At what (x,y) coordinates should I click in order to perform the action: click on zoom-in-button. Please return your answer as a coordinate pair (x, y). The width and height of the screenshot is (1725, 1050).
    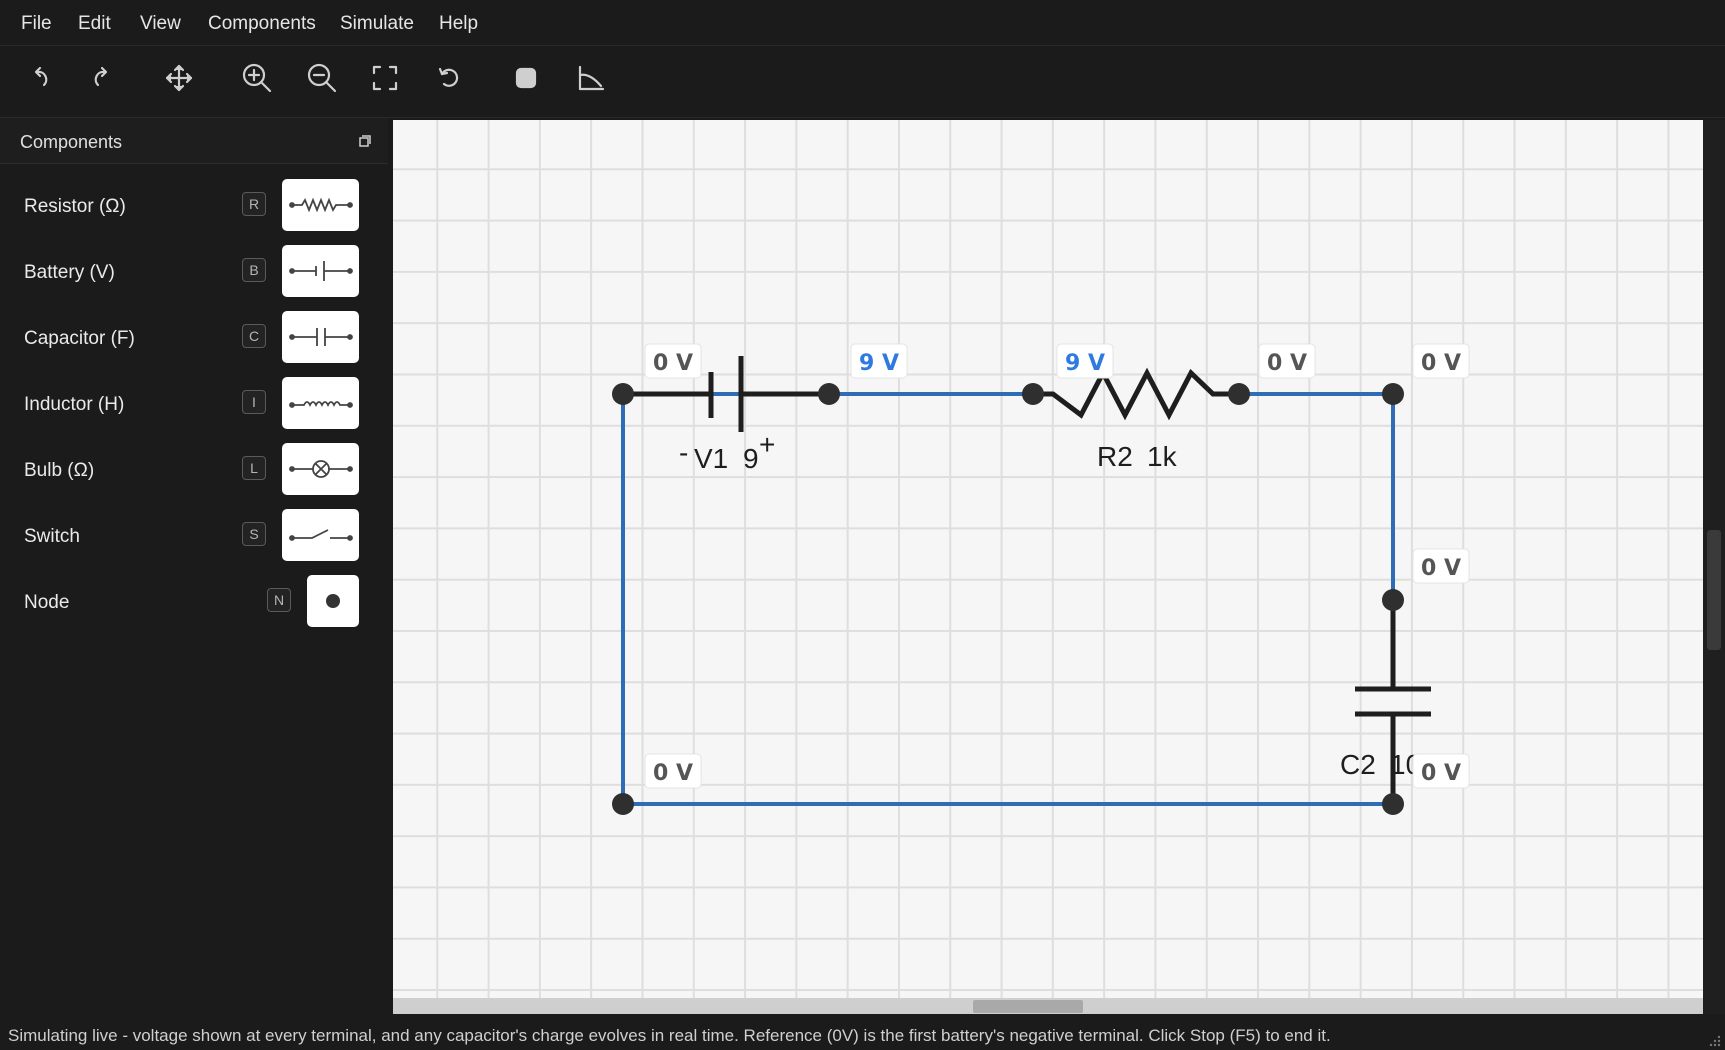
    Looking at the image, I should click on (257, 78).